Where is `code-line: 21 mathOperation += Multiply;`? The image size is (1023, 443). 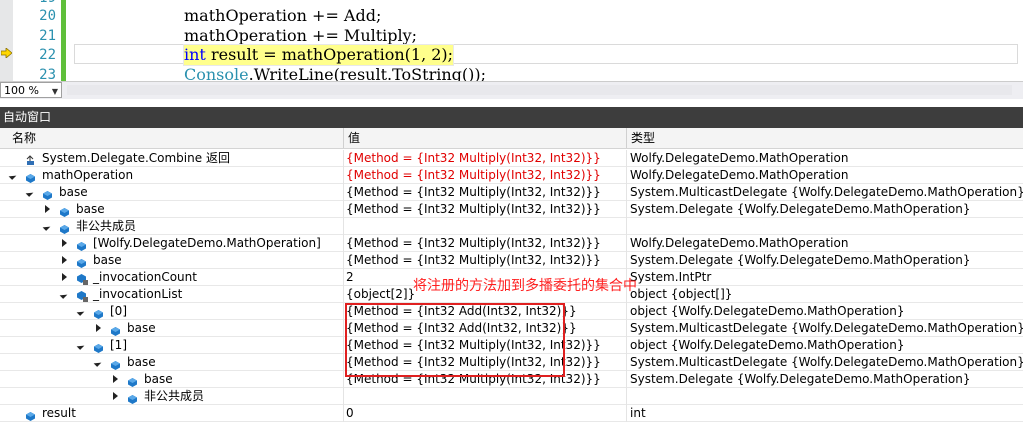
code-line: 21 mathOperation += Multiply; is located at coordinates (511, 36).